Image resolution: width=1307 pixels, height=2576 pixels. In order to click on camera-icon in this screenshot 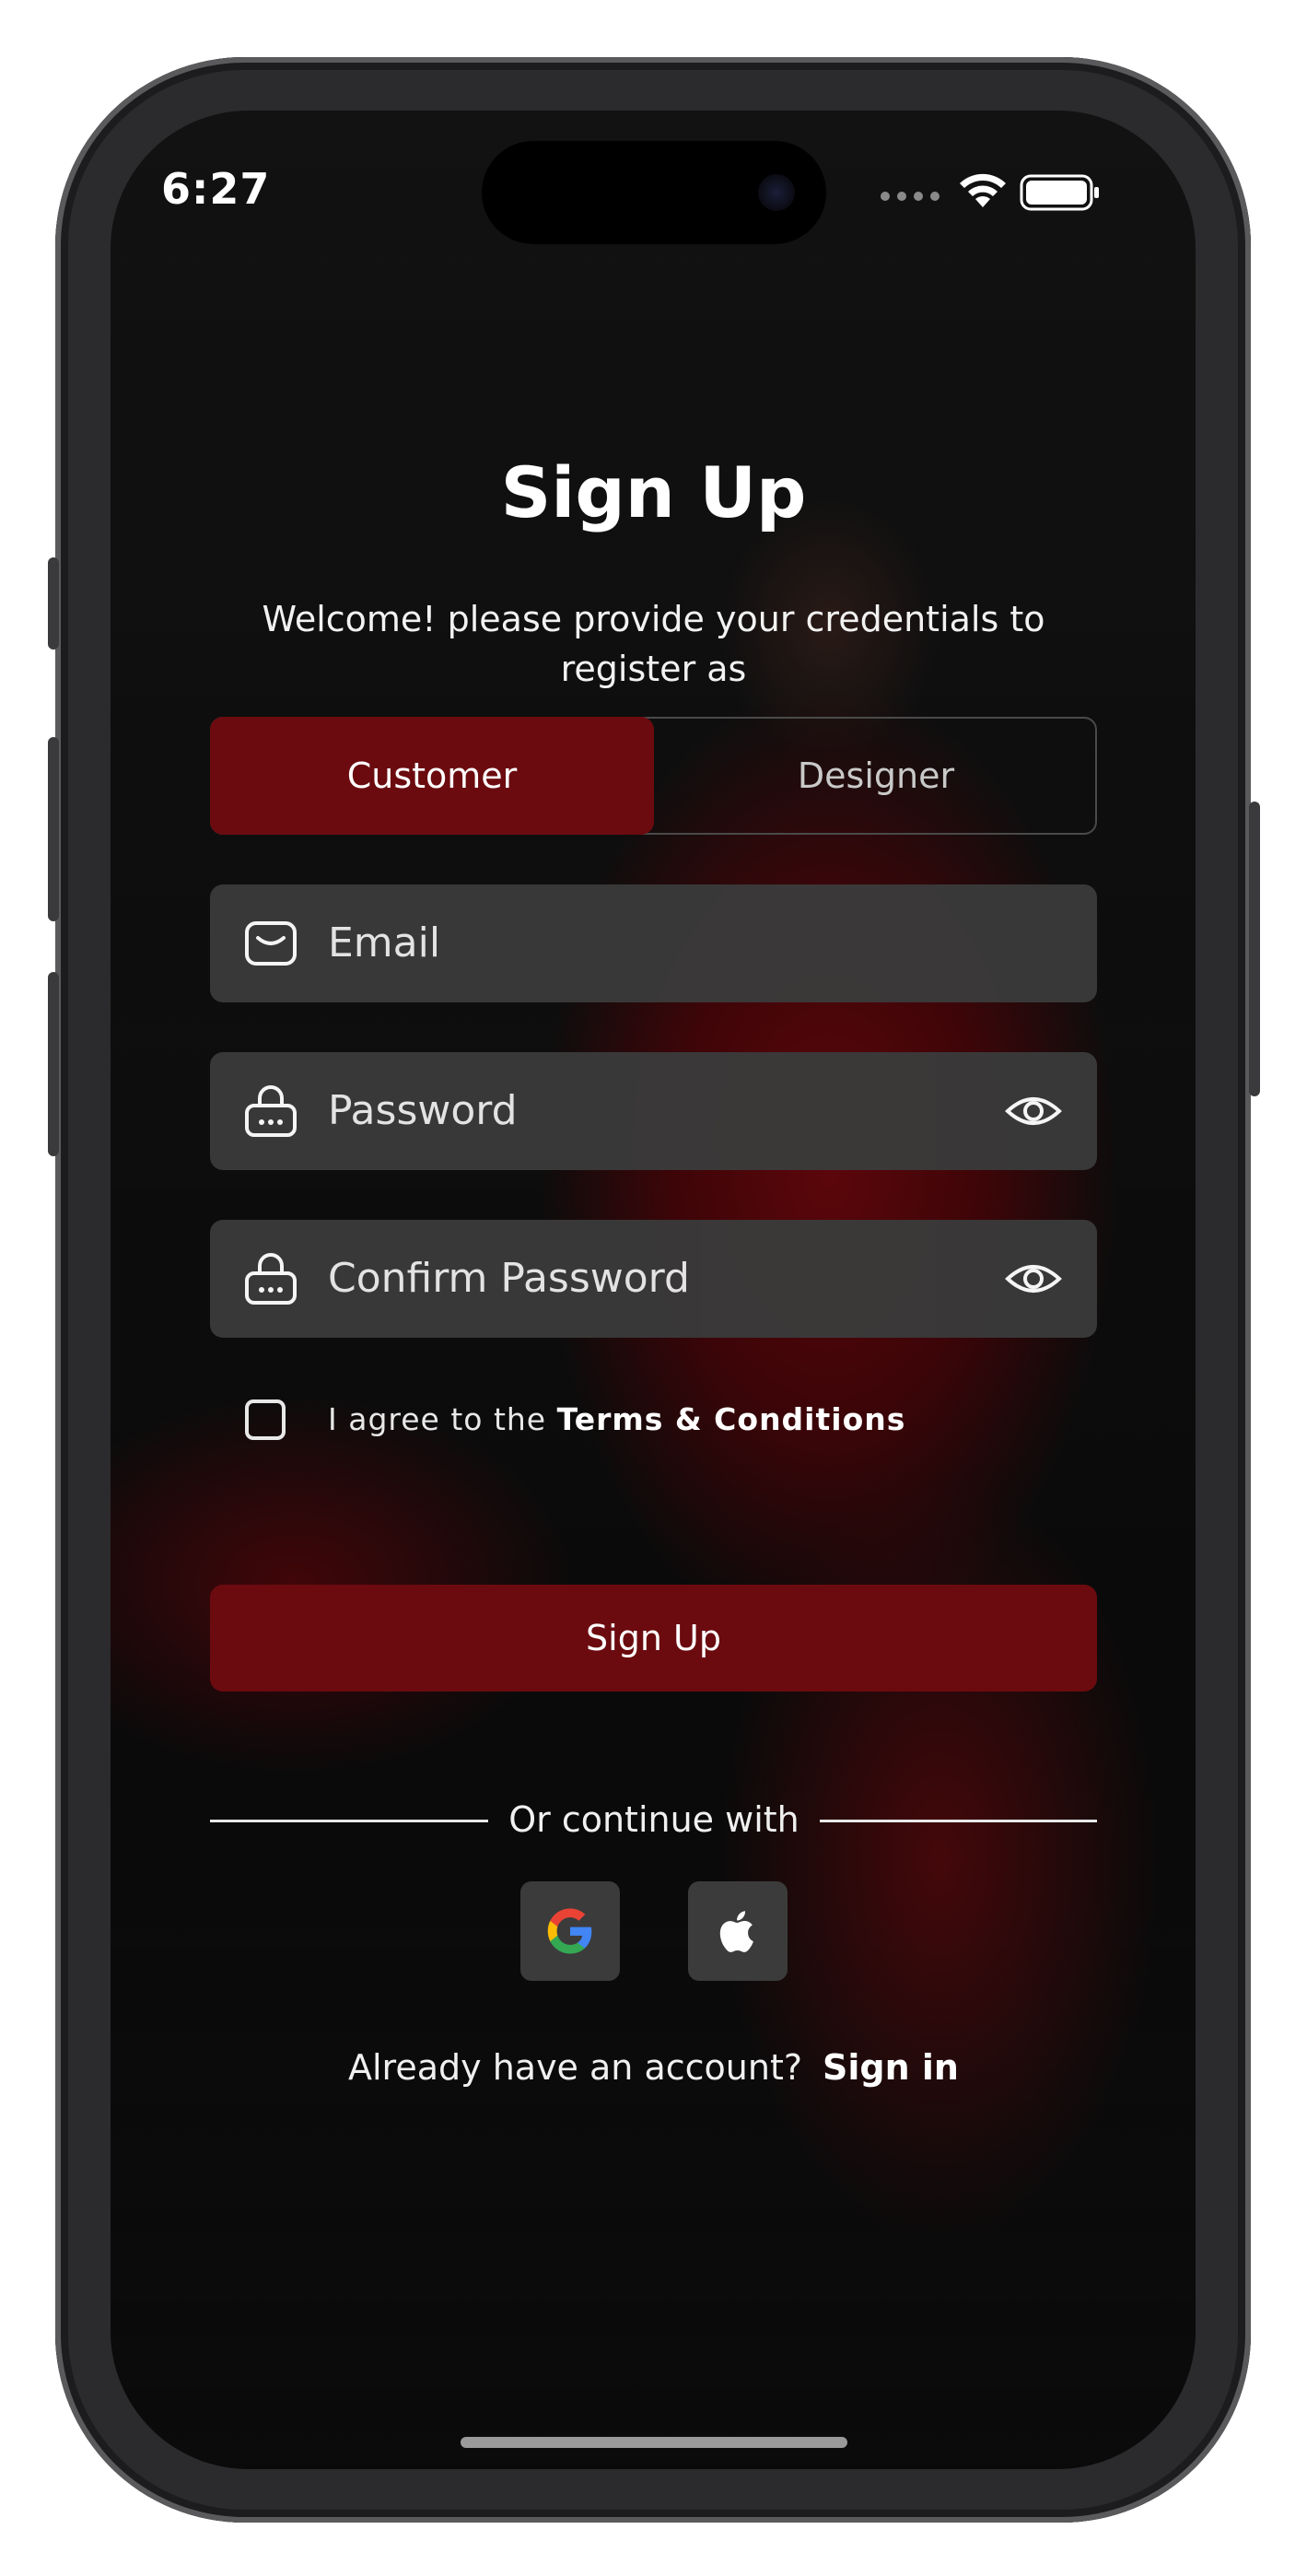, I will do `click(777, 192)`.